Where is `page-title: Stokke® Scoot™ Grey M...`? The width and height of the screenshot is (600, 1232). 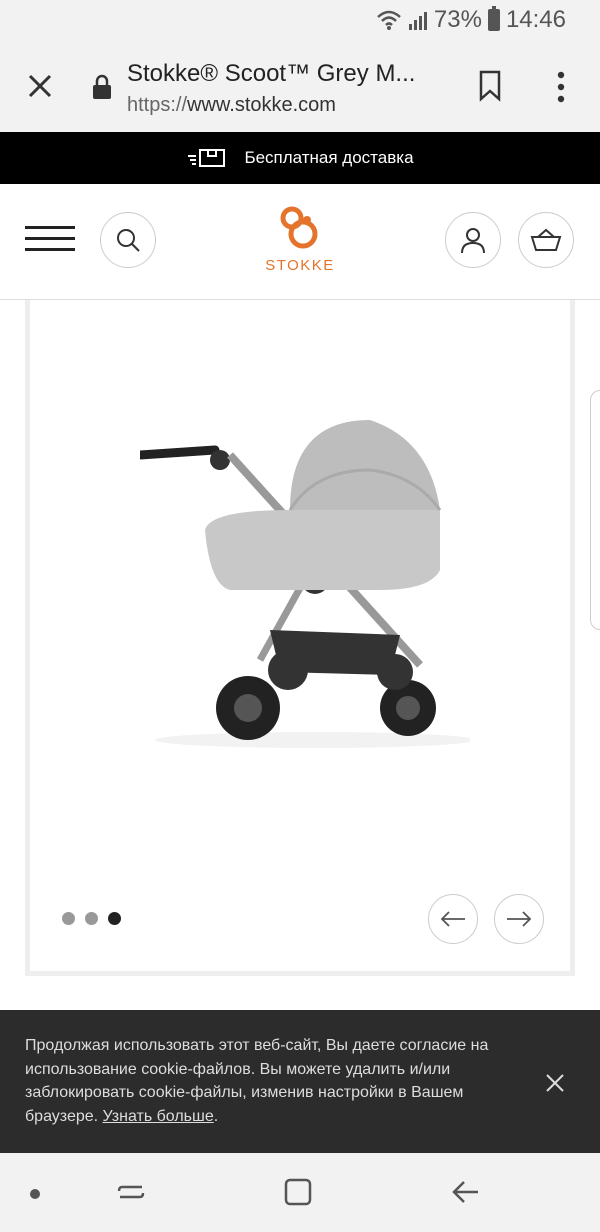 page-title: Stokke® Scoot™ Grey M... is located at coordinates (271, 74).